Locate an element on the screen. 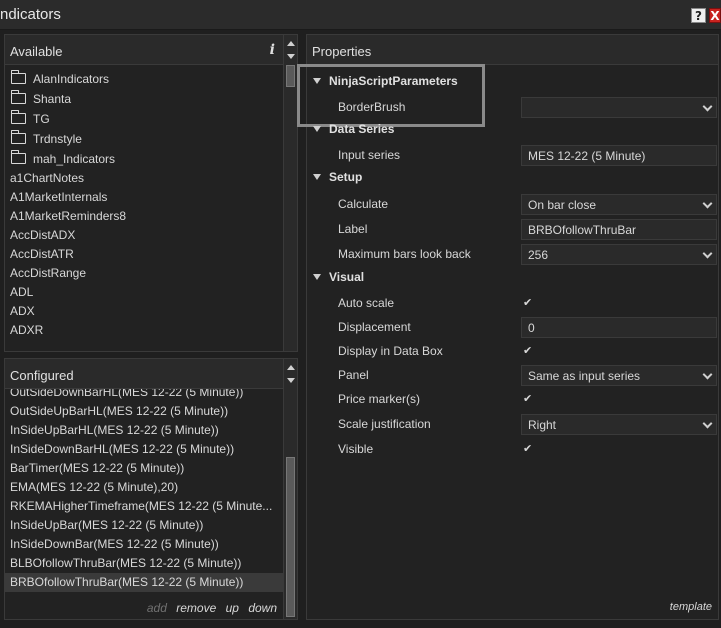 This screenshot has height=628, width=721. prop-panel: Panel Same as input series is located at coordinates (512, 377).